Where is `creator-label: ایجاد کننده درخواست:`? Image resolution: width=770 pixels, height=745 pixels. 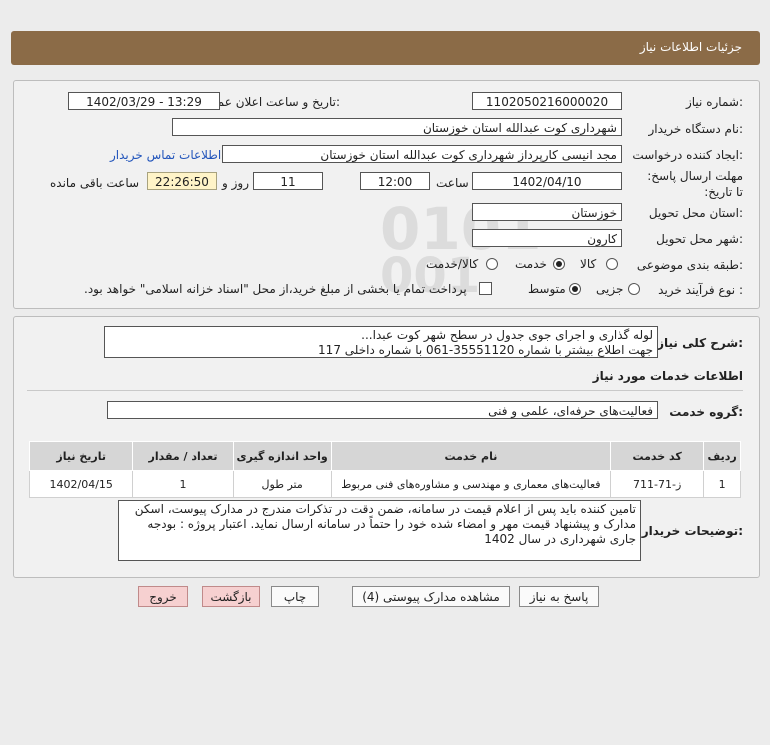
creator-label: ایجاد کننده درخواست: is located at coordinates (687, 155).